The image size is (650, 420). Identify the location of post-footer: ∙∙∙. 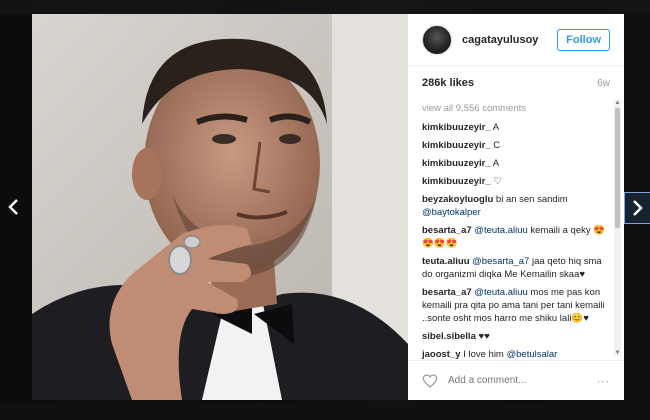
(516, 380).